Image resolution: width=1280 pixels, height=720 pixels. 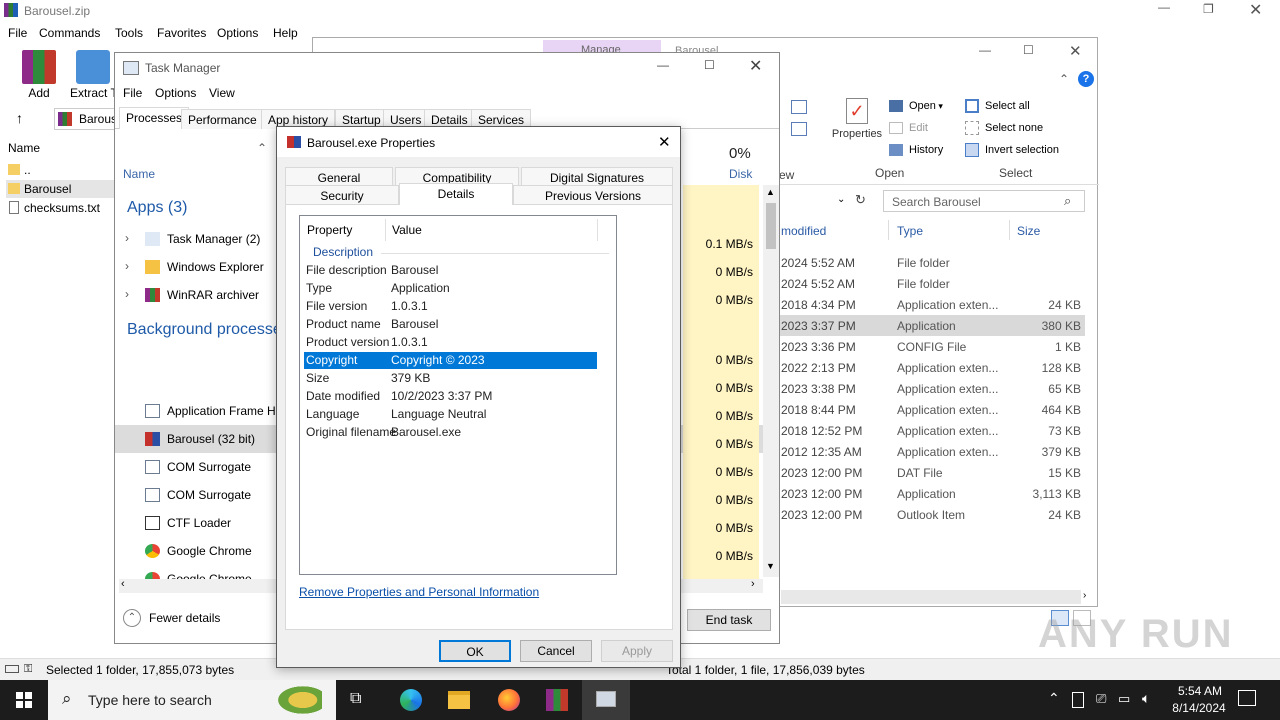 I want to click on ribbon-open-button: Open ▾, so click(x=916, y=107).